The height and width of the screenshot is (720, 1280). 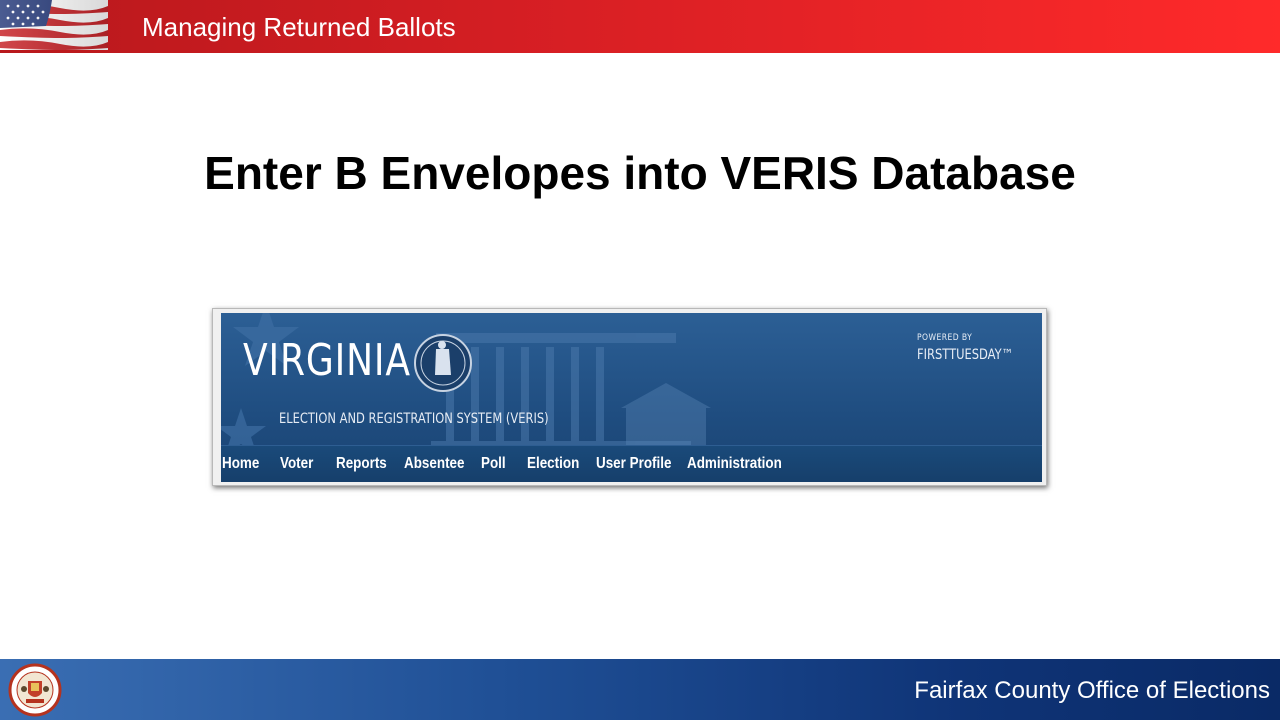 I want to click on menu-user-profile: User Profile, so click(x=633, y=464).